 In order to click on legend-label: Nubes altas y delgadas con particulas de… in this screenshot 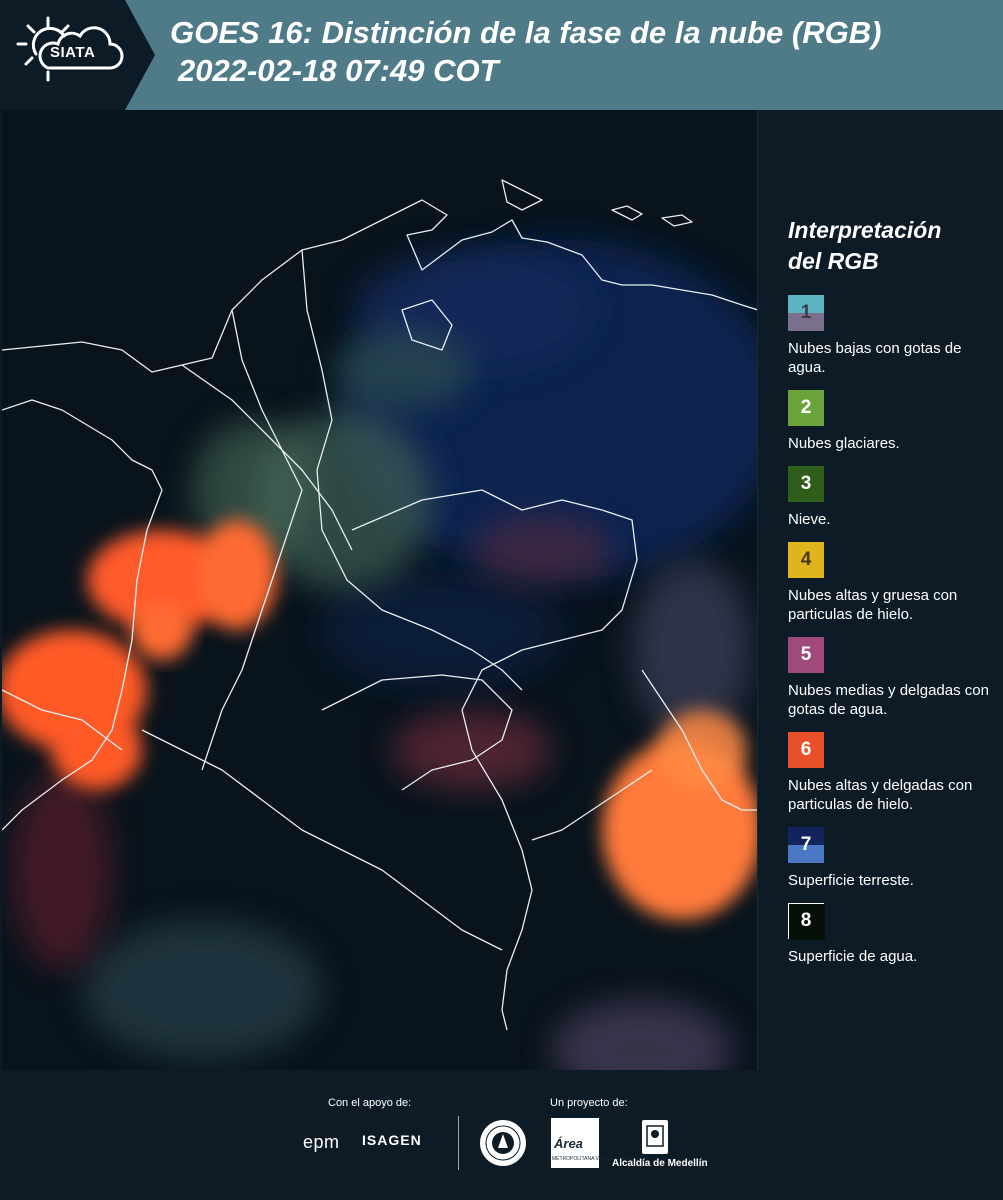, I will do `click(880, 795)`.